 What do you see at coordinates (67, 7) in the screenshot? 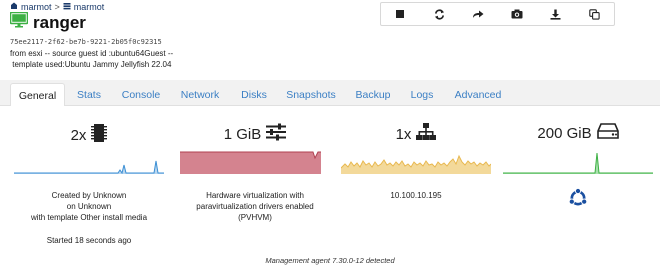
I see `host-icon` at bounding box center [67, 7].